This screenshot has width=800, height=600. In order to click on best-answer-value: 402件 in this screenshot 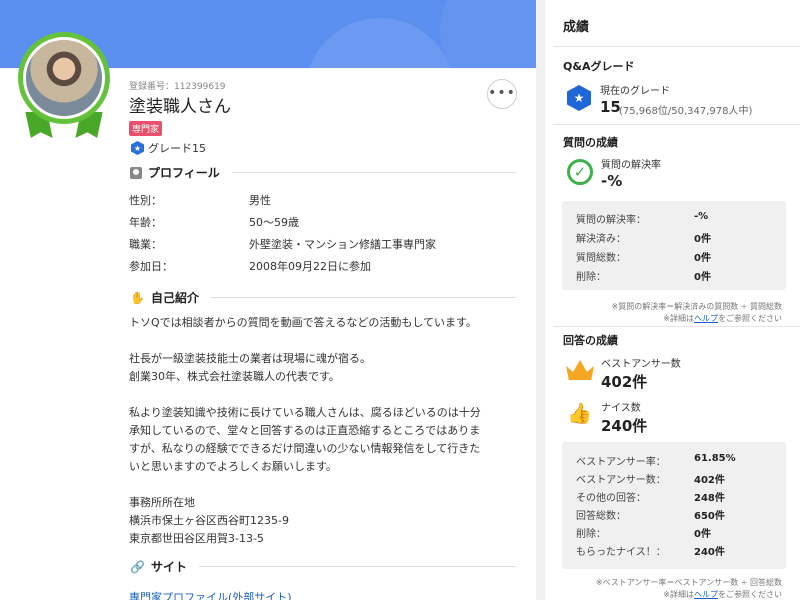, I will do `click(624, 382)`.